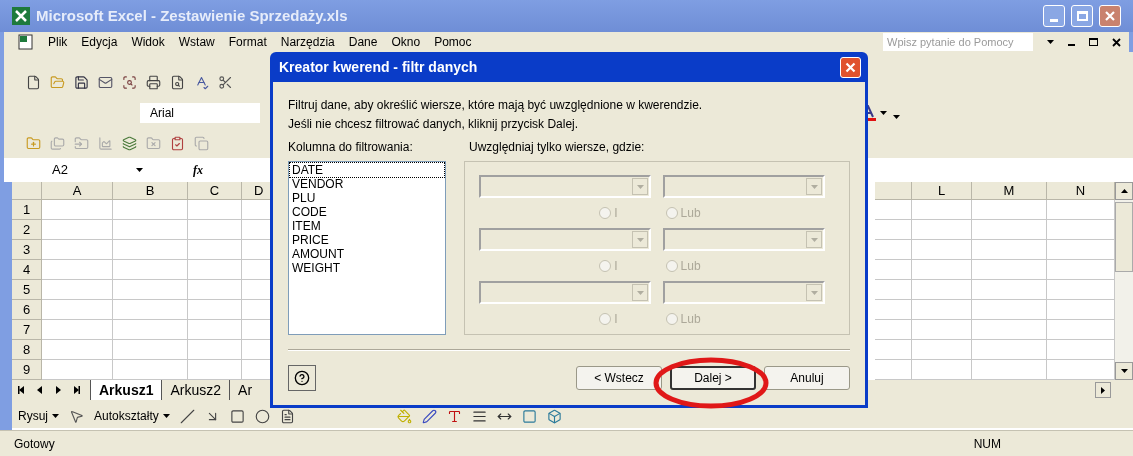 This screenshot has width=1133, height=456. What do you see at coordinates (958, 42) in the screenshot?
I see `help-search-field: Wpisz pytanie do Pomocy` at bounding box center [958, 42].